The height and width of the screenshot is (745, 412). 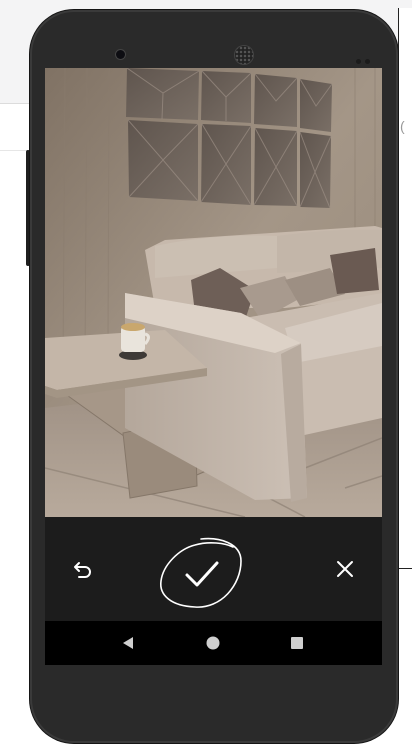 What do you see at coordinates (244, 55) in the screenshot?
I see `earpiece-speaker` at bounding box center [244, 55].